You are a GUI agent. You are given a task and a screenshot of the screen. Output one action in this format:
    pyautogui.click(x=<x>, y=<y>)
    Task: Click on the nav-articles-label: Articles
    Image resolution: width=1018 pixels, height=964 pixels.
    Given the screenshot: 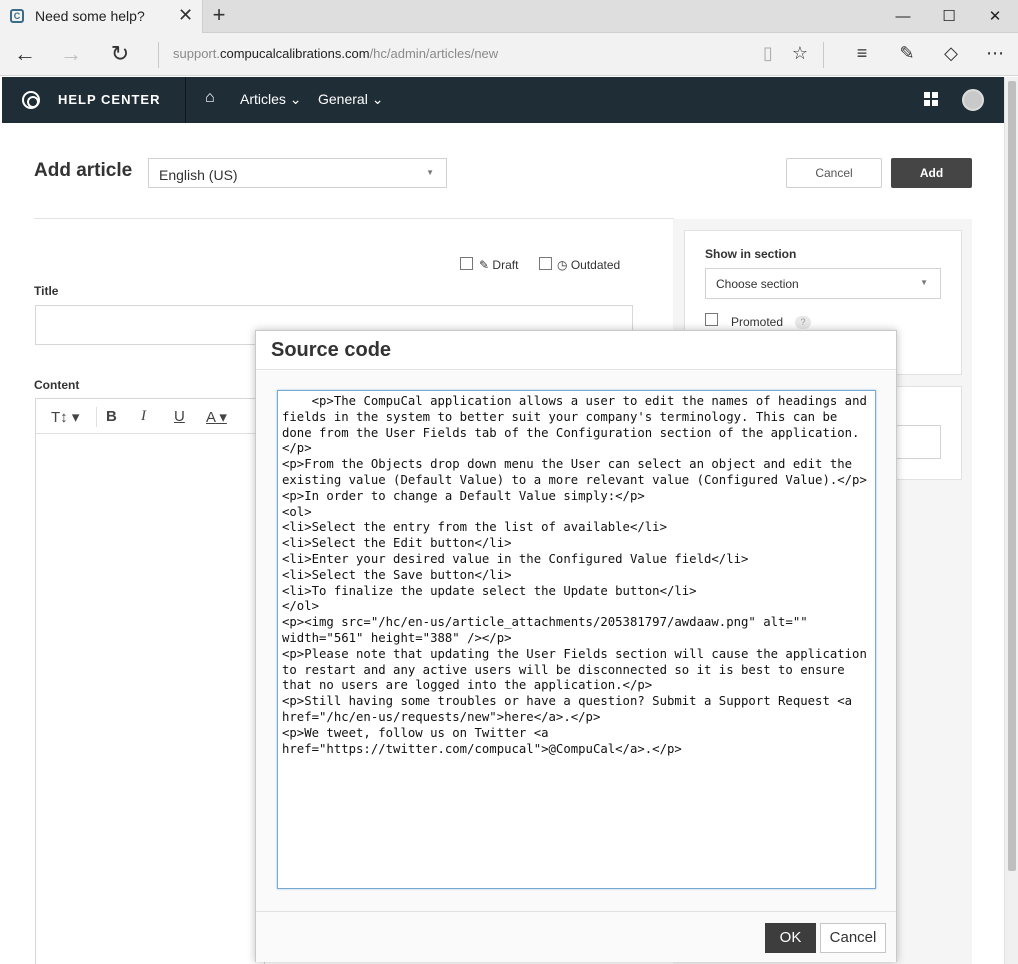 What is the action you would take?
    pyautogui.click(x=263, y=99)
    